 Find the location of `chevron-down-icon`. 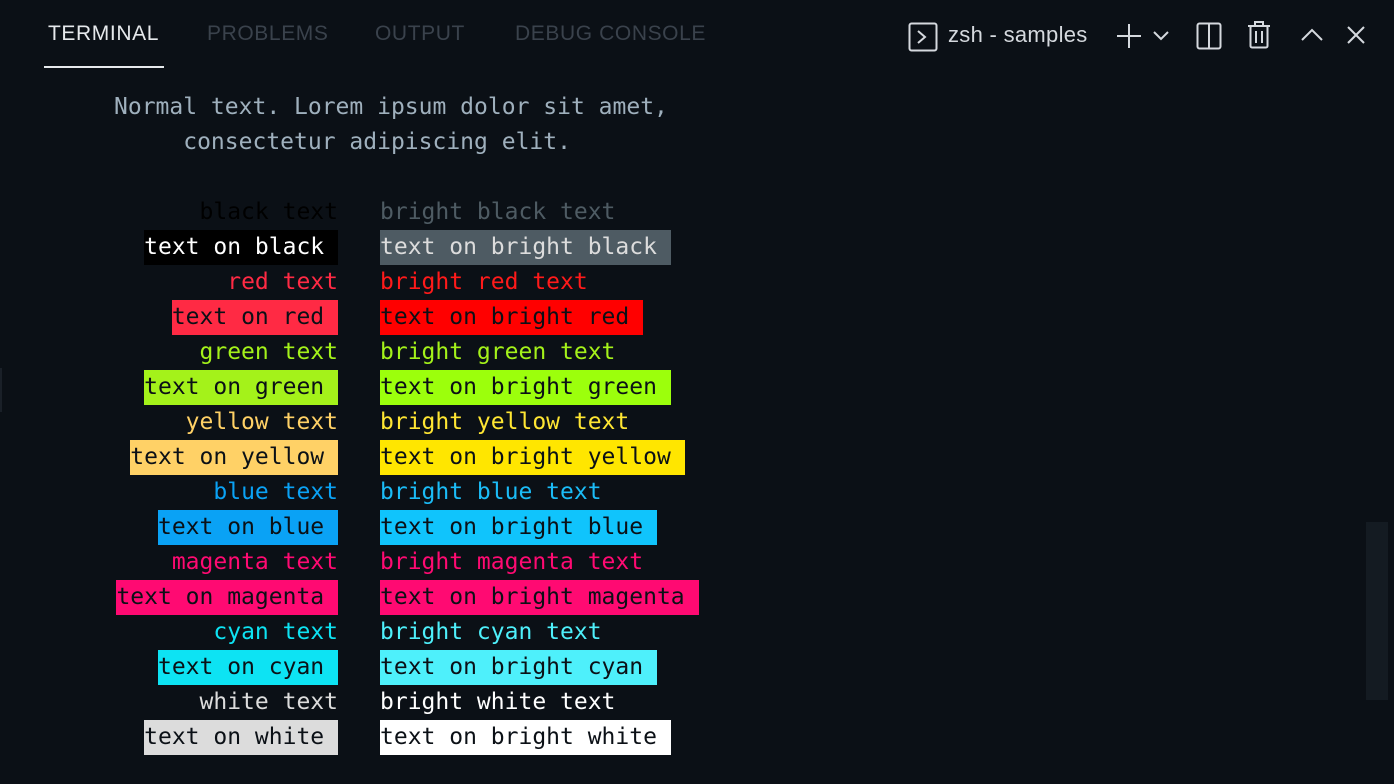

chevron-down-icon is located at coordinates (1161, 36).